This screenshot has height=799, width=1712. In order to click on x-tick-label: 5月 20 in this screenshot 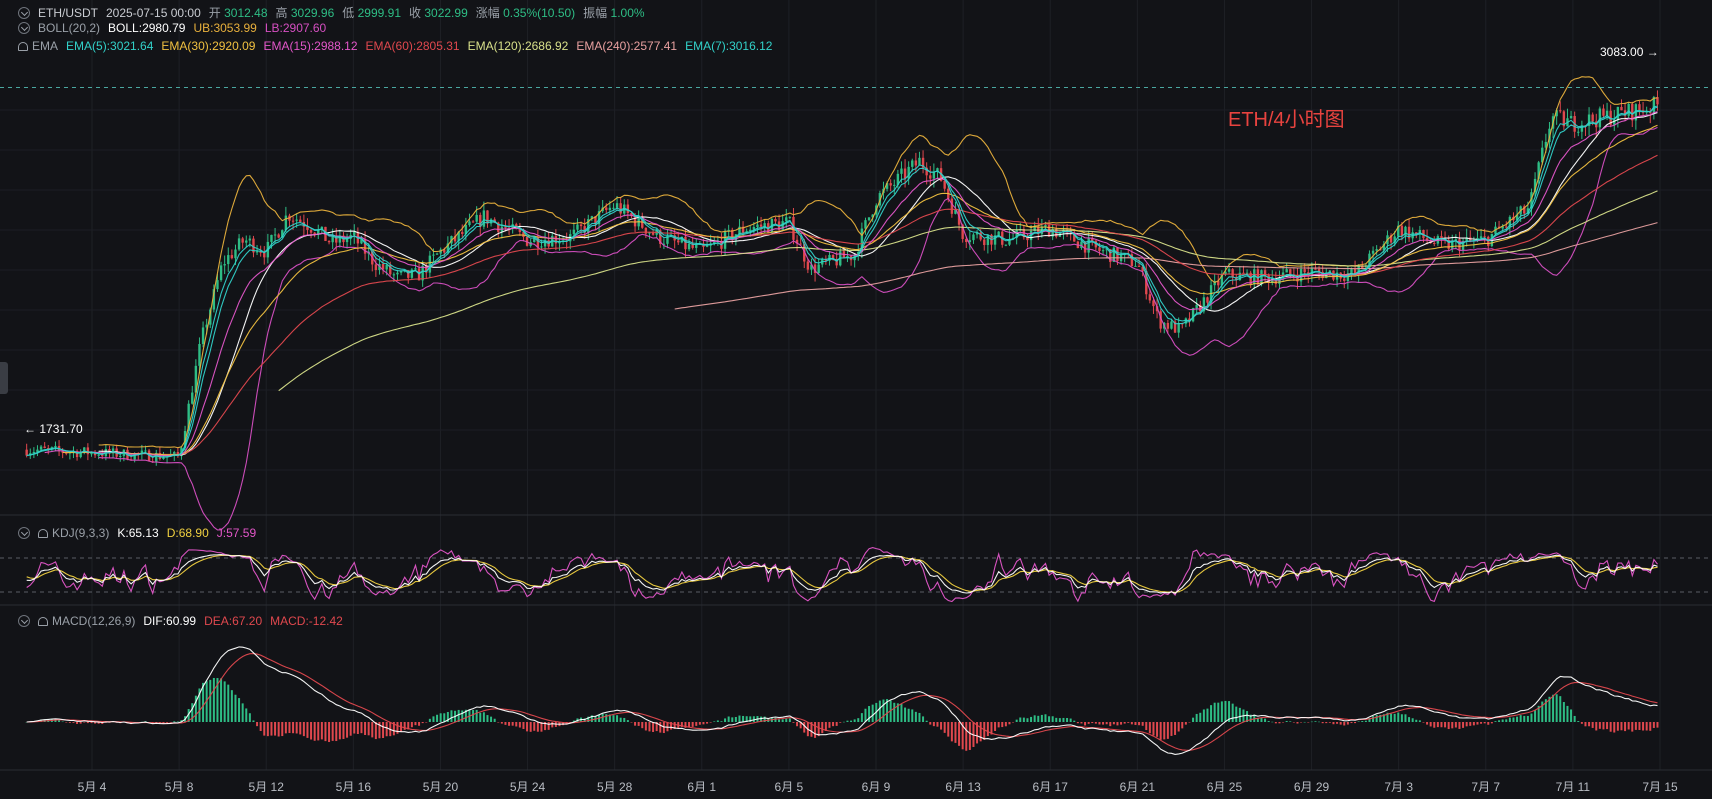, I will do `click(440, 787)`.